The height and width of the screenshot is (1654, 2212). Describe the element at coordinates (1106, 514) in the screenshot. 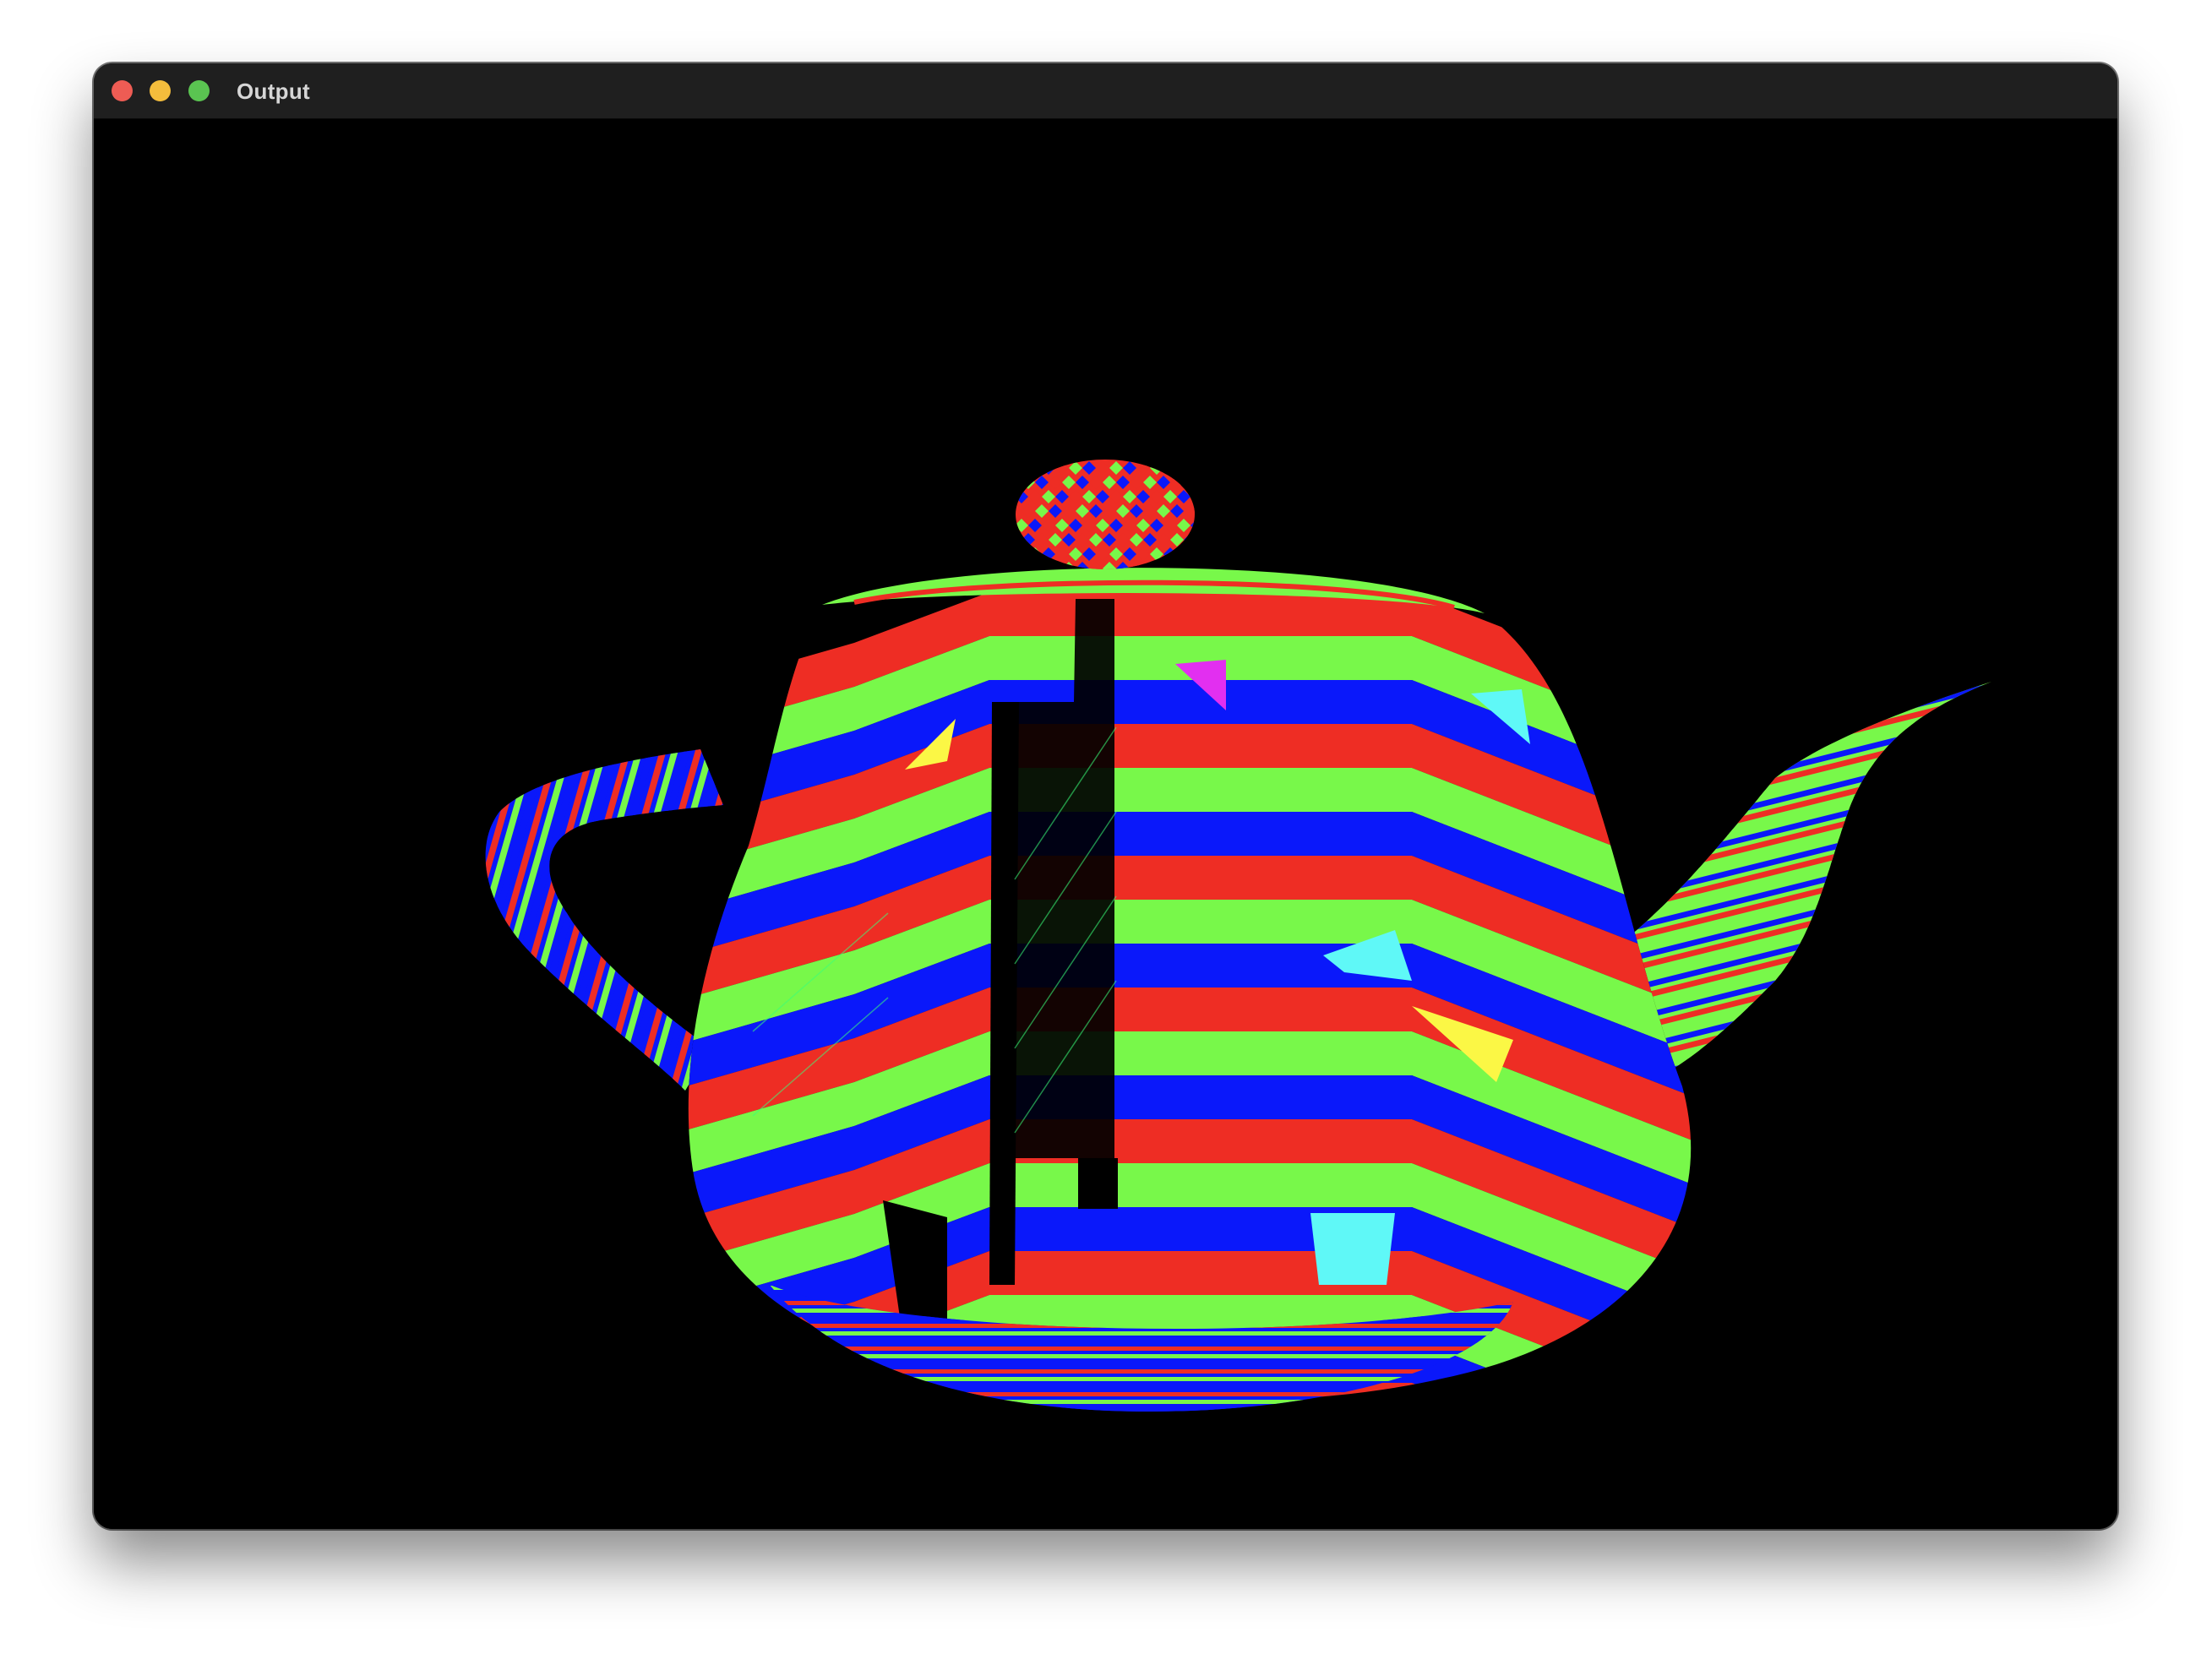

I see `teapot-knob` at that location.